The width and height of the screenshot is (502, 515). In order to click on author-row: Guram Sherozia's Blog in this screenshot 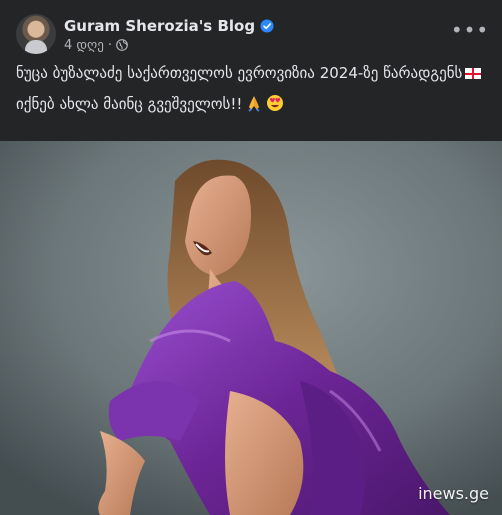, I will do `click(169, 26)`.